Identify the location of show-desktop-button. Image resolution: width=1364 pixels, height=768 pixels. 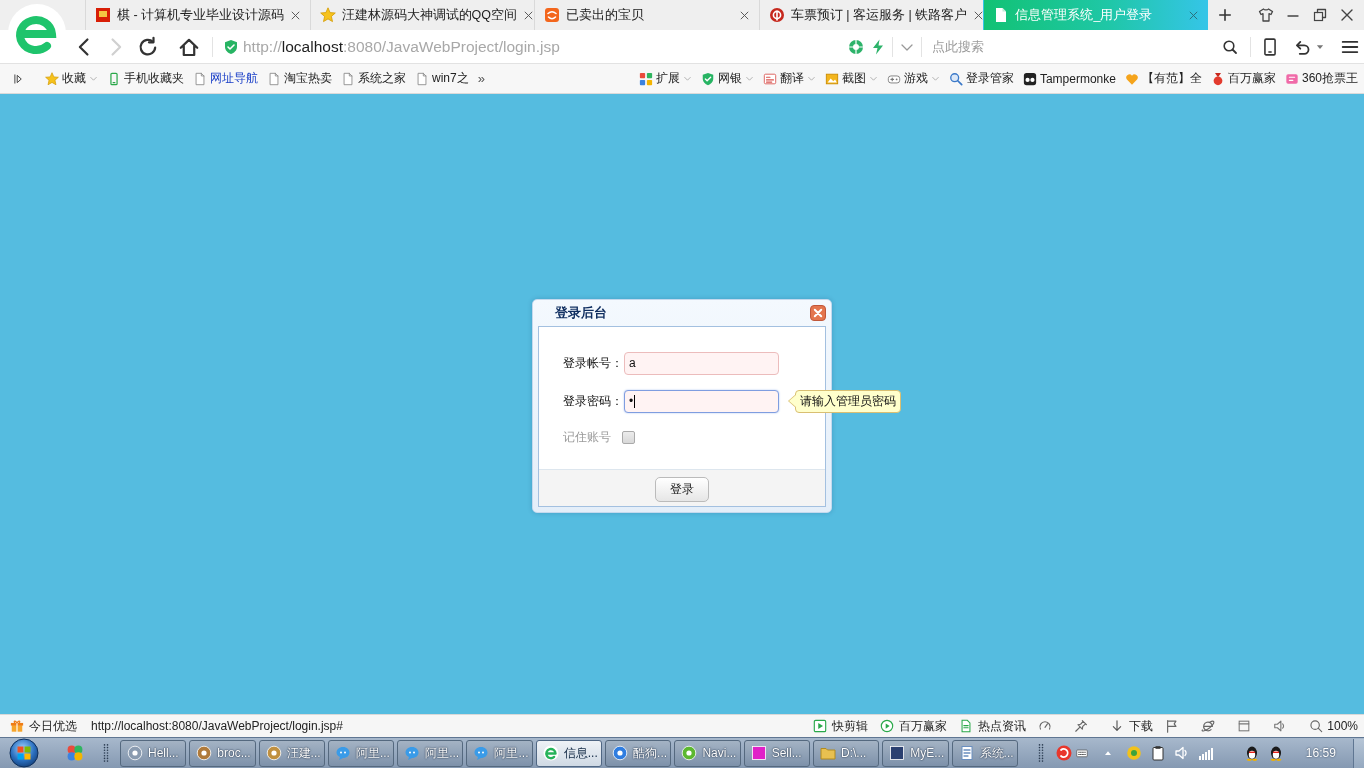
(1358, 753).